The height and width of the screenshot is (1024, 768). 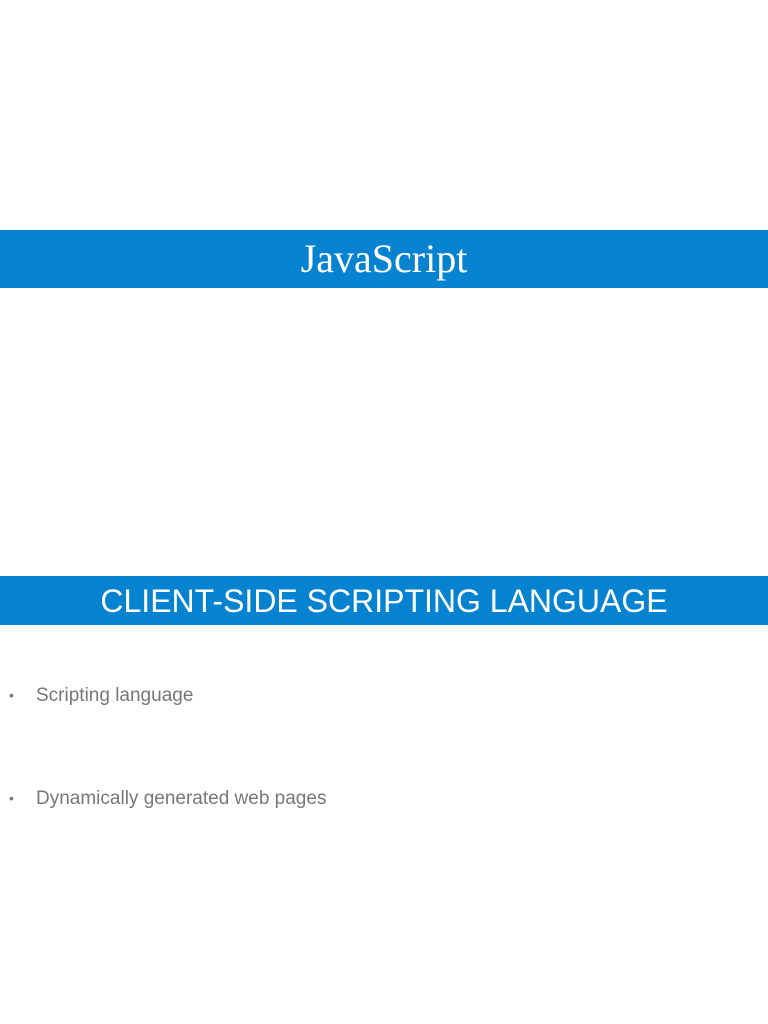 I want to click on section-title: CLIENT-SIDE SCRIPTING LANGUAGE, so click(x=384, y=601).